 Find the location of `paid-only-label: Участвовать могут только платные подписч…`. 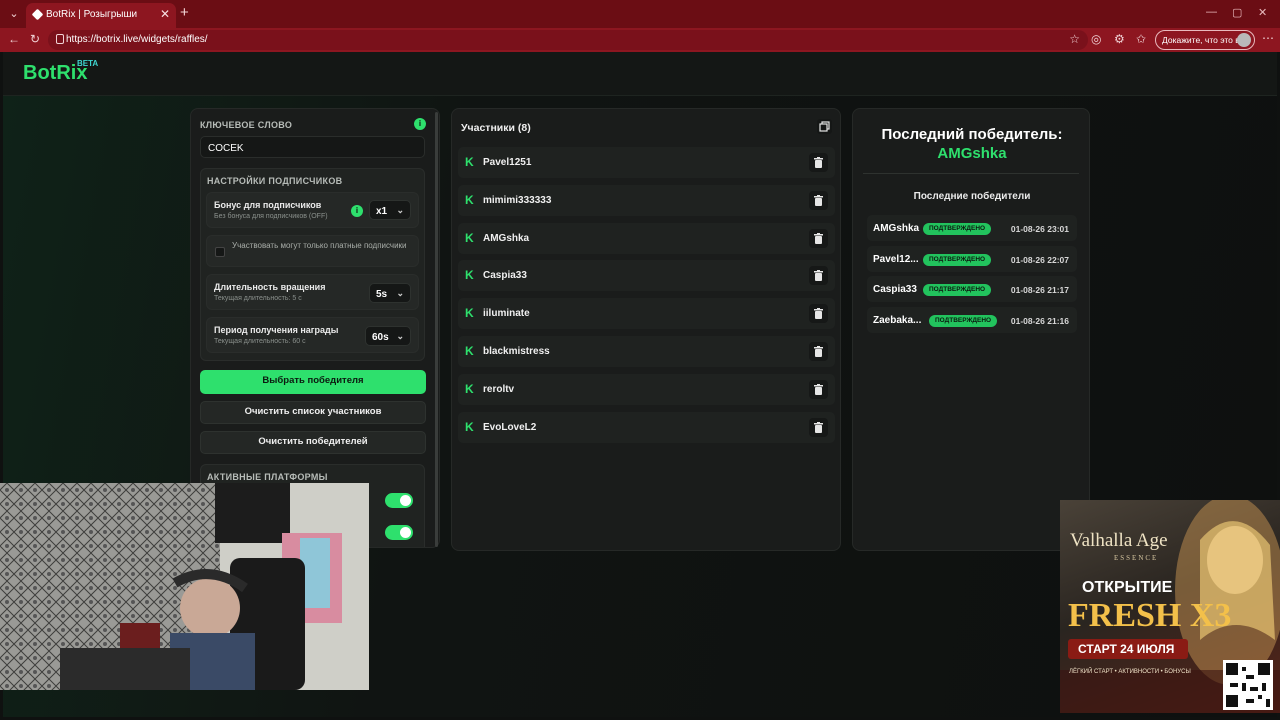

paid-only-label: Участвовать могут только платные подписч… is located at coordinates (319, 245).